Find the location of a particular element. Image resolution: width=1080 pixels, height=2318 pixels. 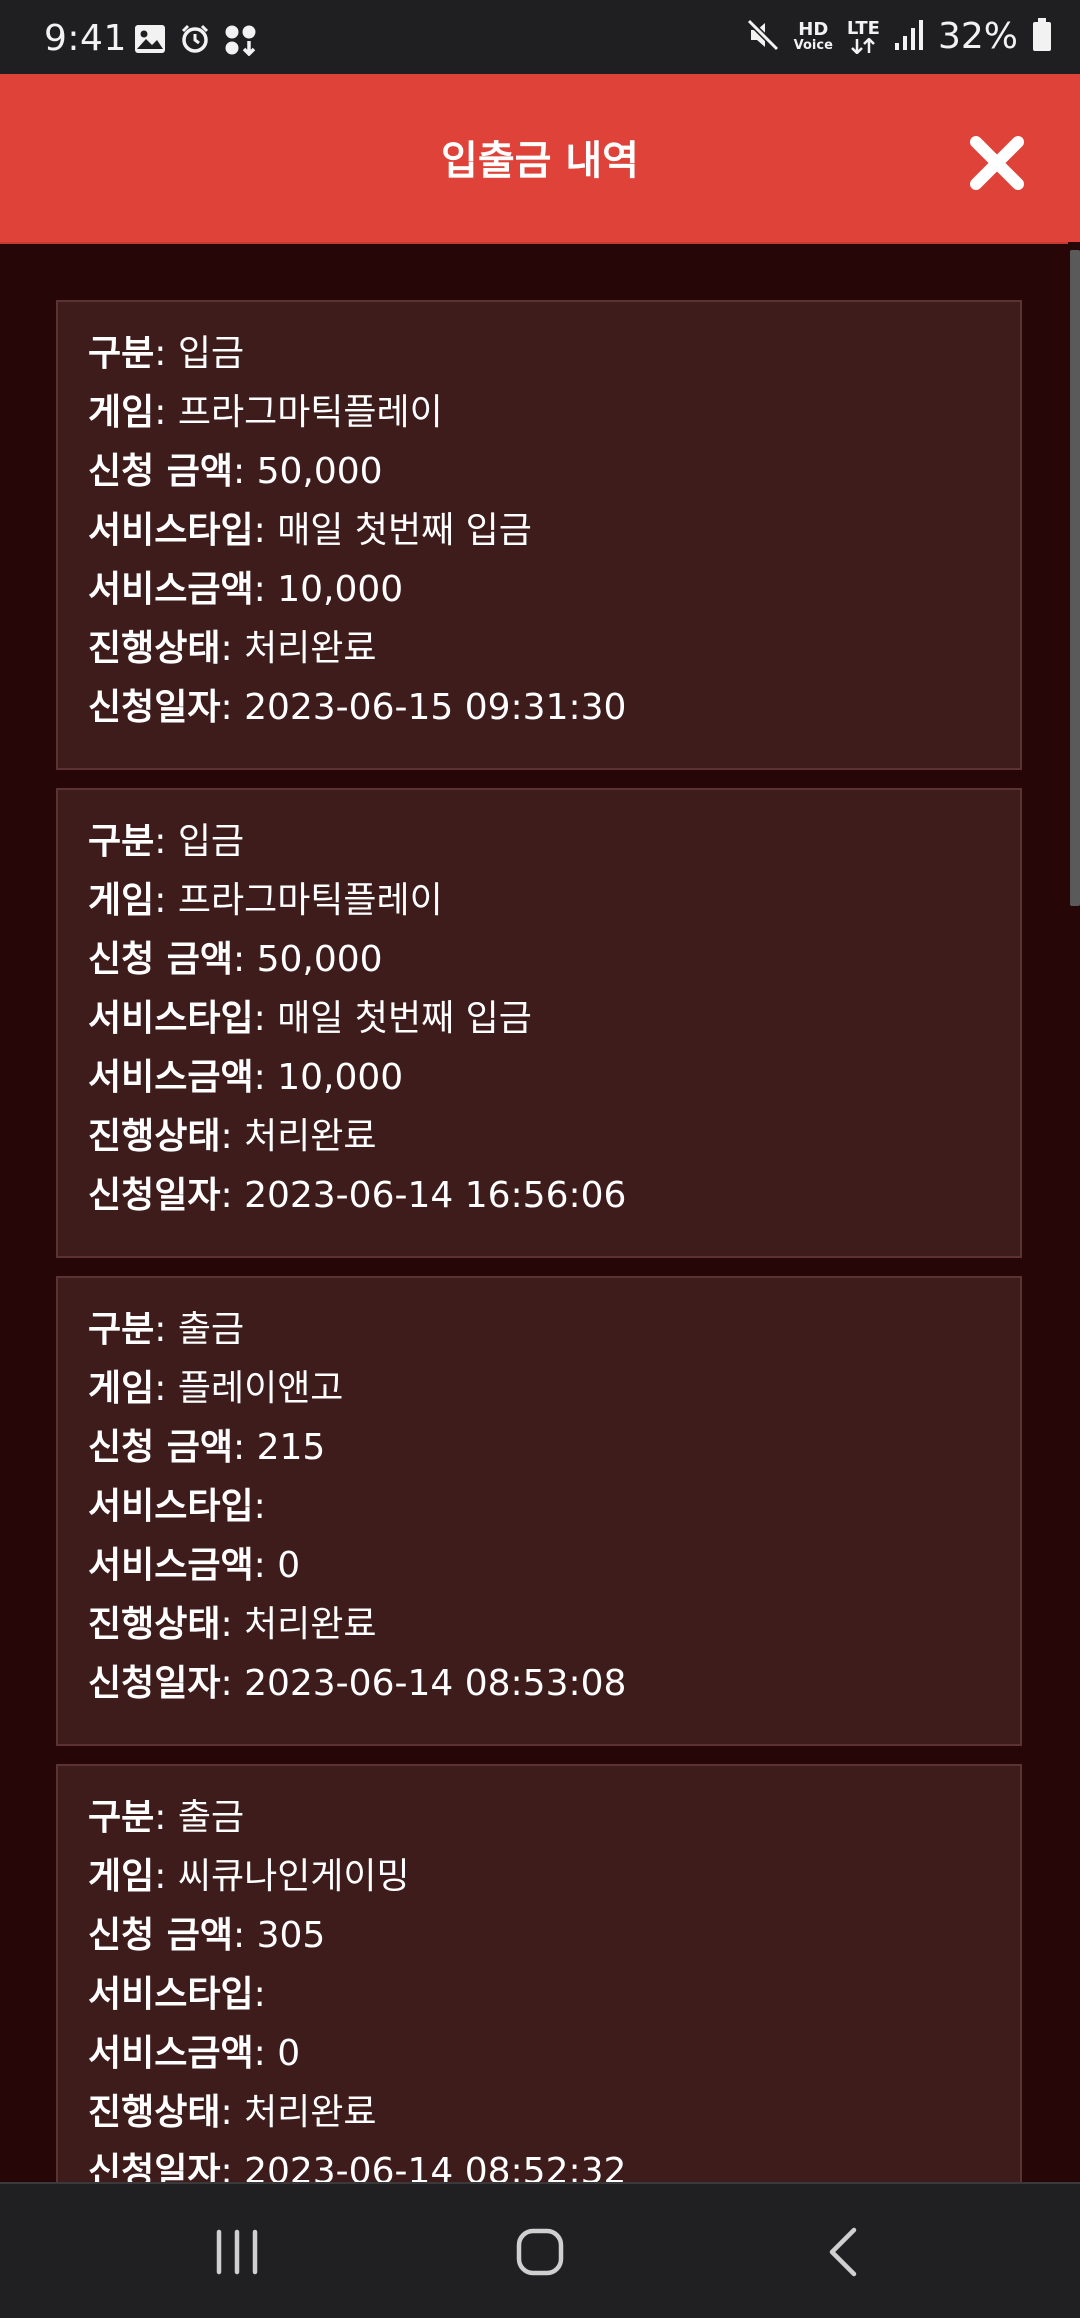

row-game: 게임: 플레이앤고 is located at coordinates (216, 1388).